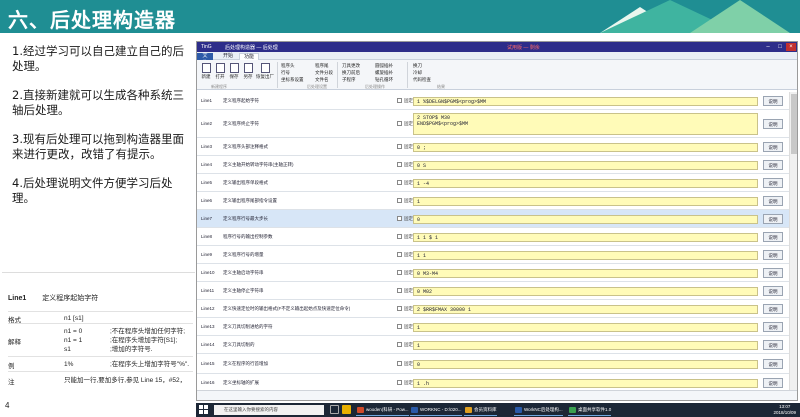  Describe the element at coordinates (384, 66) in the screenshot. I see `ribbon-item: 圆弧插补` at that location.